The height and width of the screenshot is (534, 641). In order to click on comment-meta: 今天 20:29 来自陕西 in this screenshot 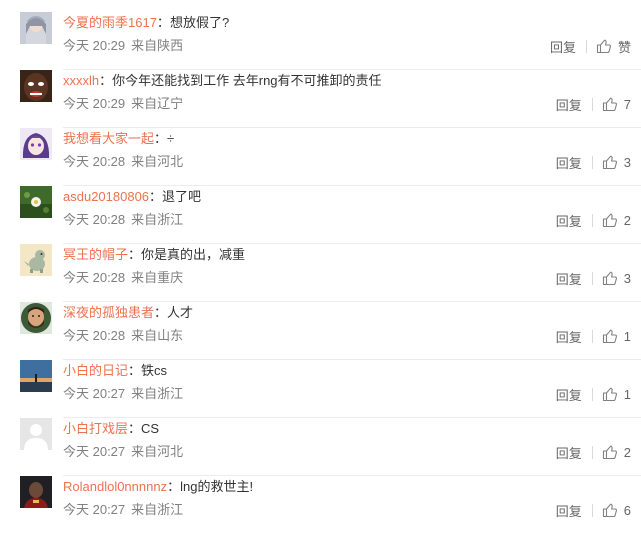, I will do `click(123, 46)`.